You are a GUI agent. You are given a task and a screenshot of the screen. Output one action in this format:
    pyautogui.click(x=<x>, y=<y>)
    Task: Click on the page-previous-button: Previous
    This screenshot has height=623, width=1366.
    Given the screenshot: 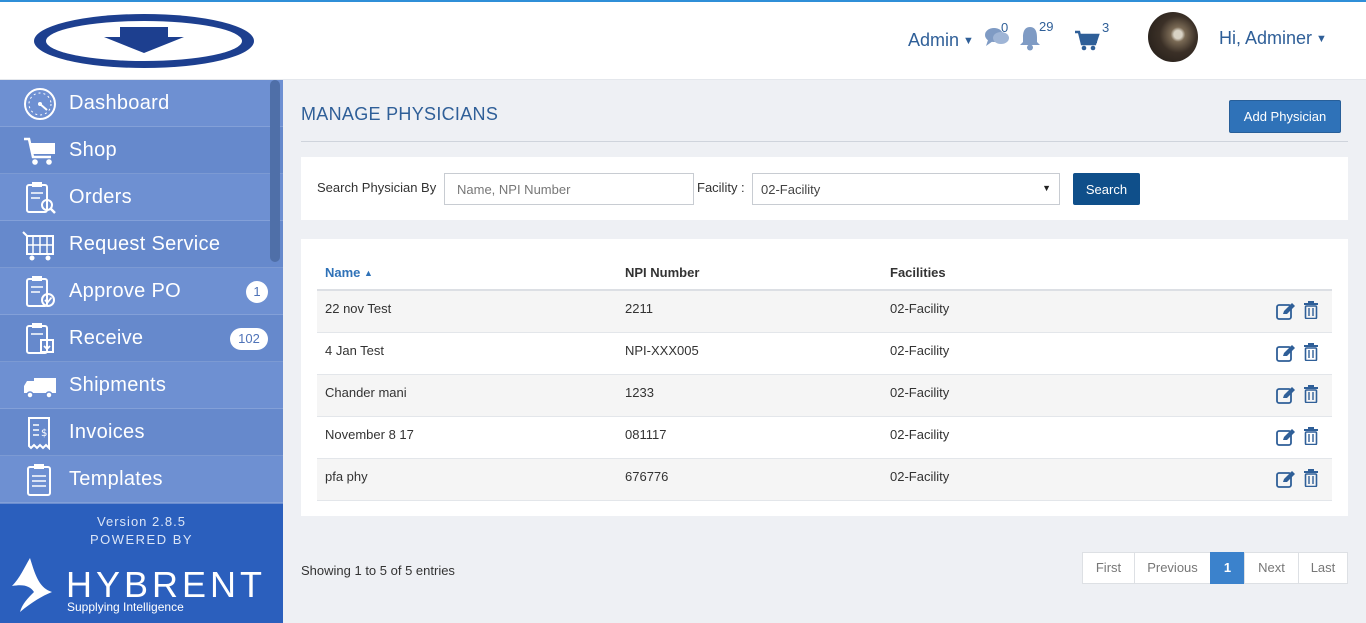 What is the action you would take?
    pyautogui.click(x=1172, y=568)
    